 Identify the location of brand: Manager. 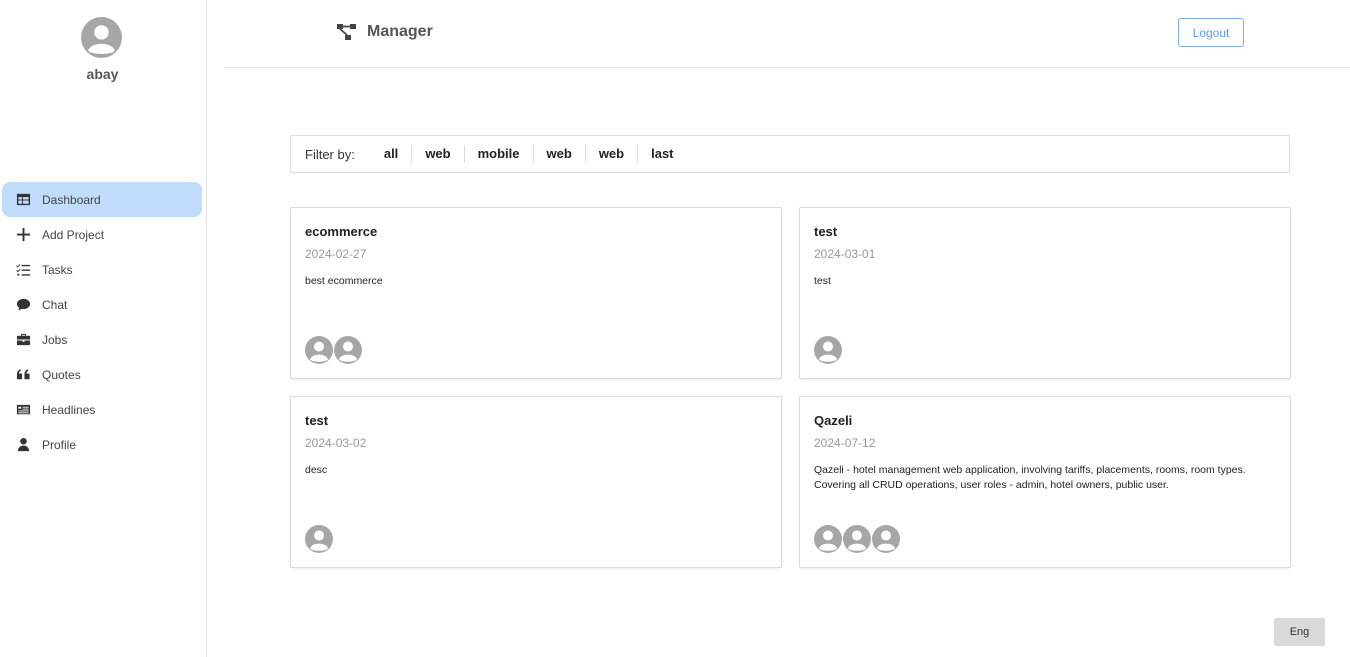
(384, 32).